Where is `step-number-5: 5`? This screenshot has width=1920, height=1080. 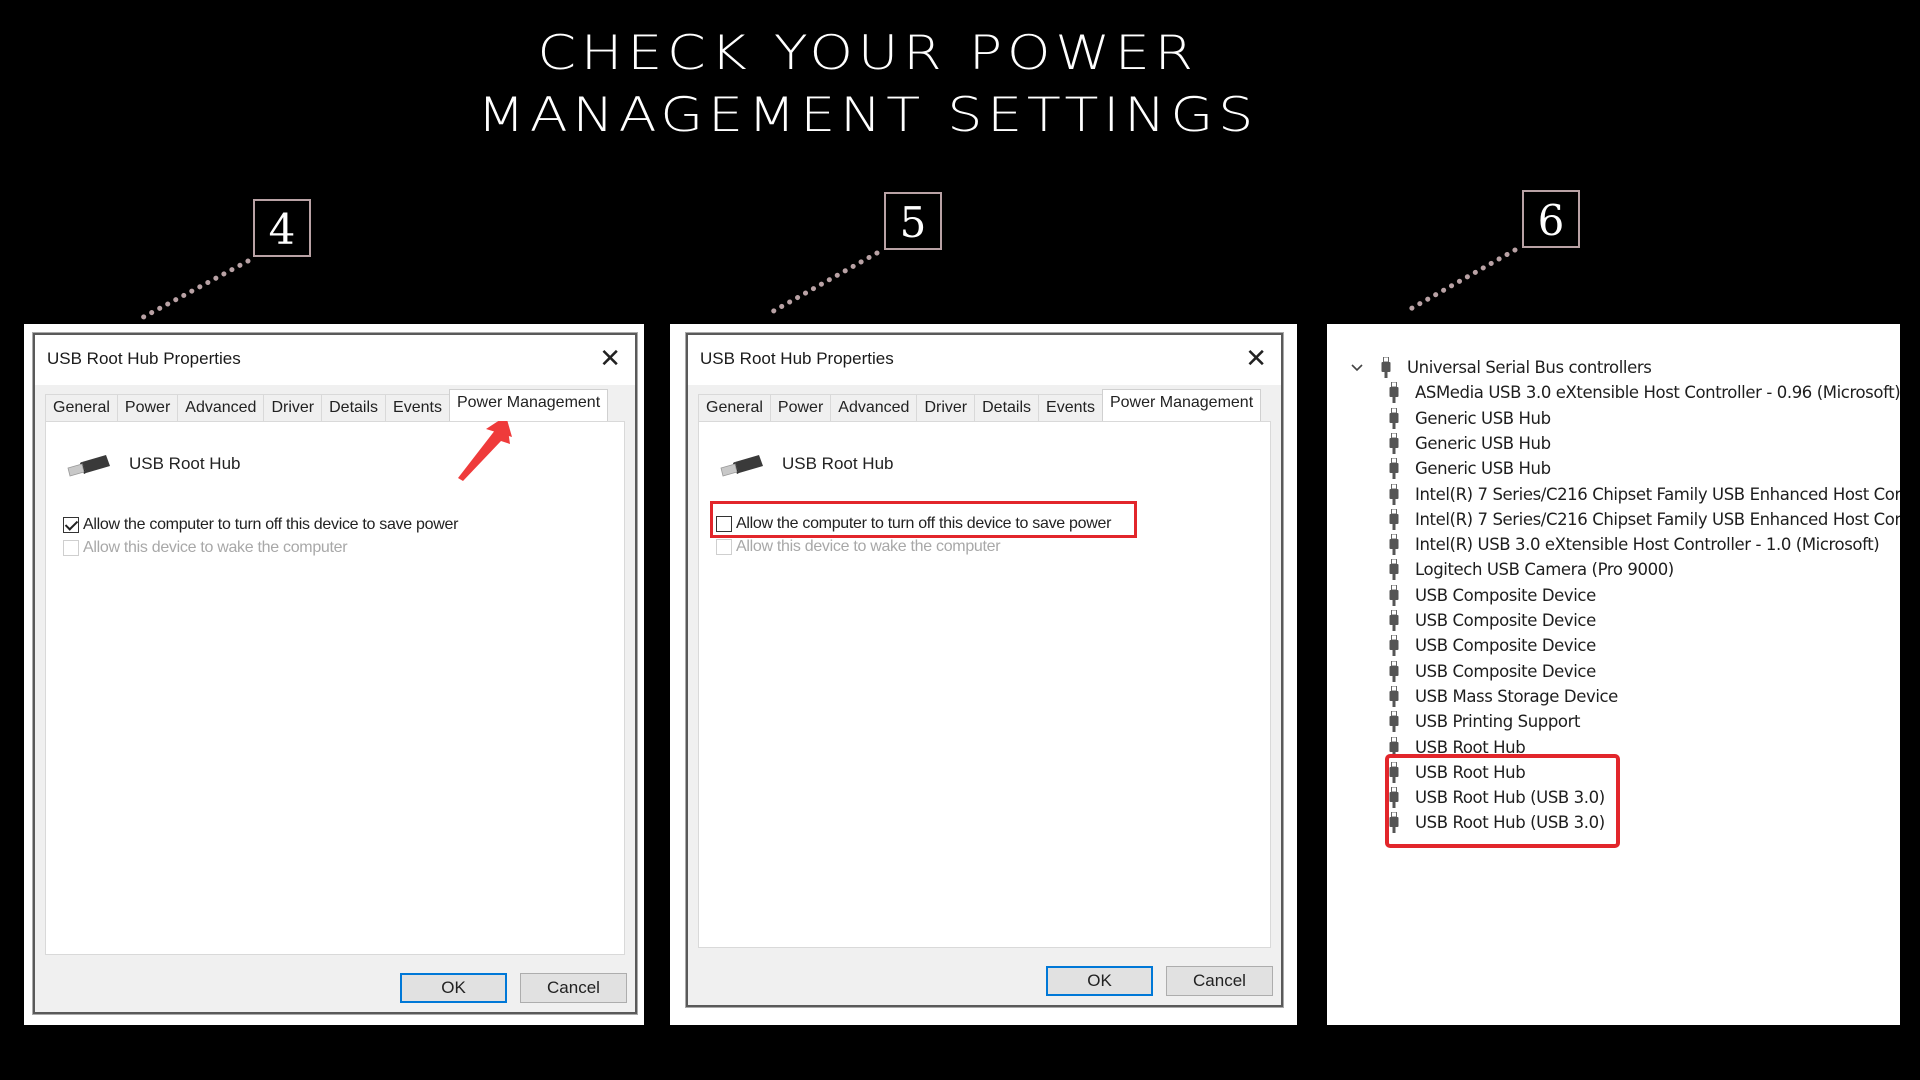 step-number-5: 5 is located at coordinates (913, 221).